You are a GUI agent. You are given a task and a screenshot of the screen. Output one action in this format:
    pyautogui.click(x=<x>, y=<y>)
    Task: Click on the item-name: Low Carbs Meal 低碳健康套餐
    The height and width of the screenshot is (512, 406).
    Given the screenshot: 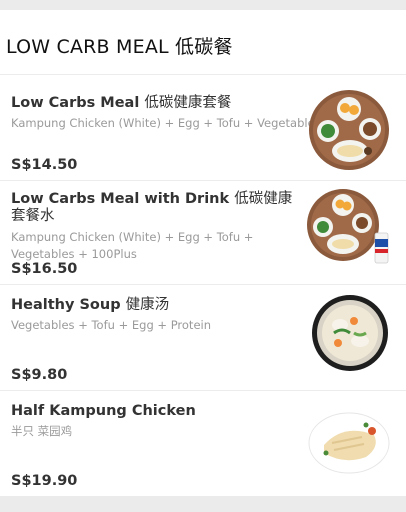 What is the action you would take?
    pyautogui.click(x=157, y=103)
    